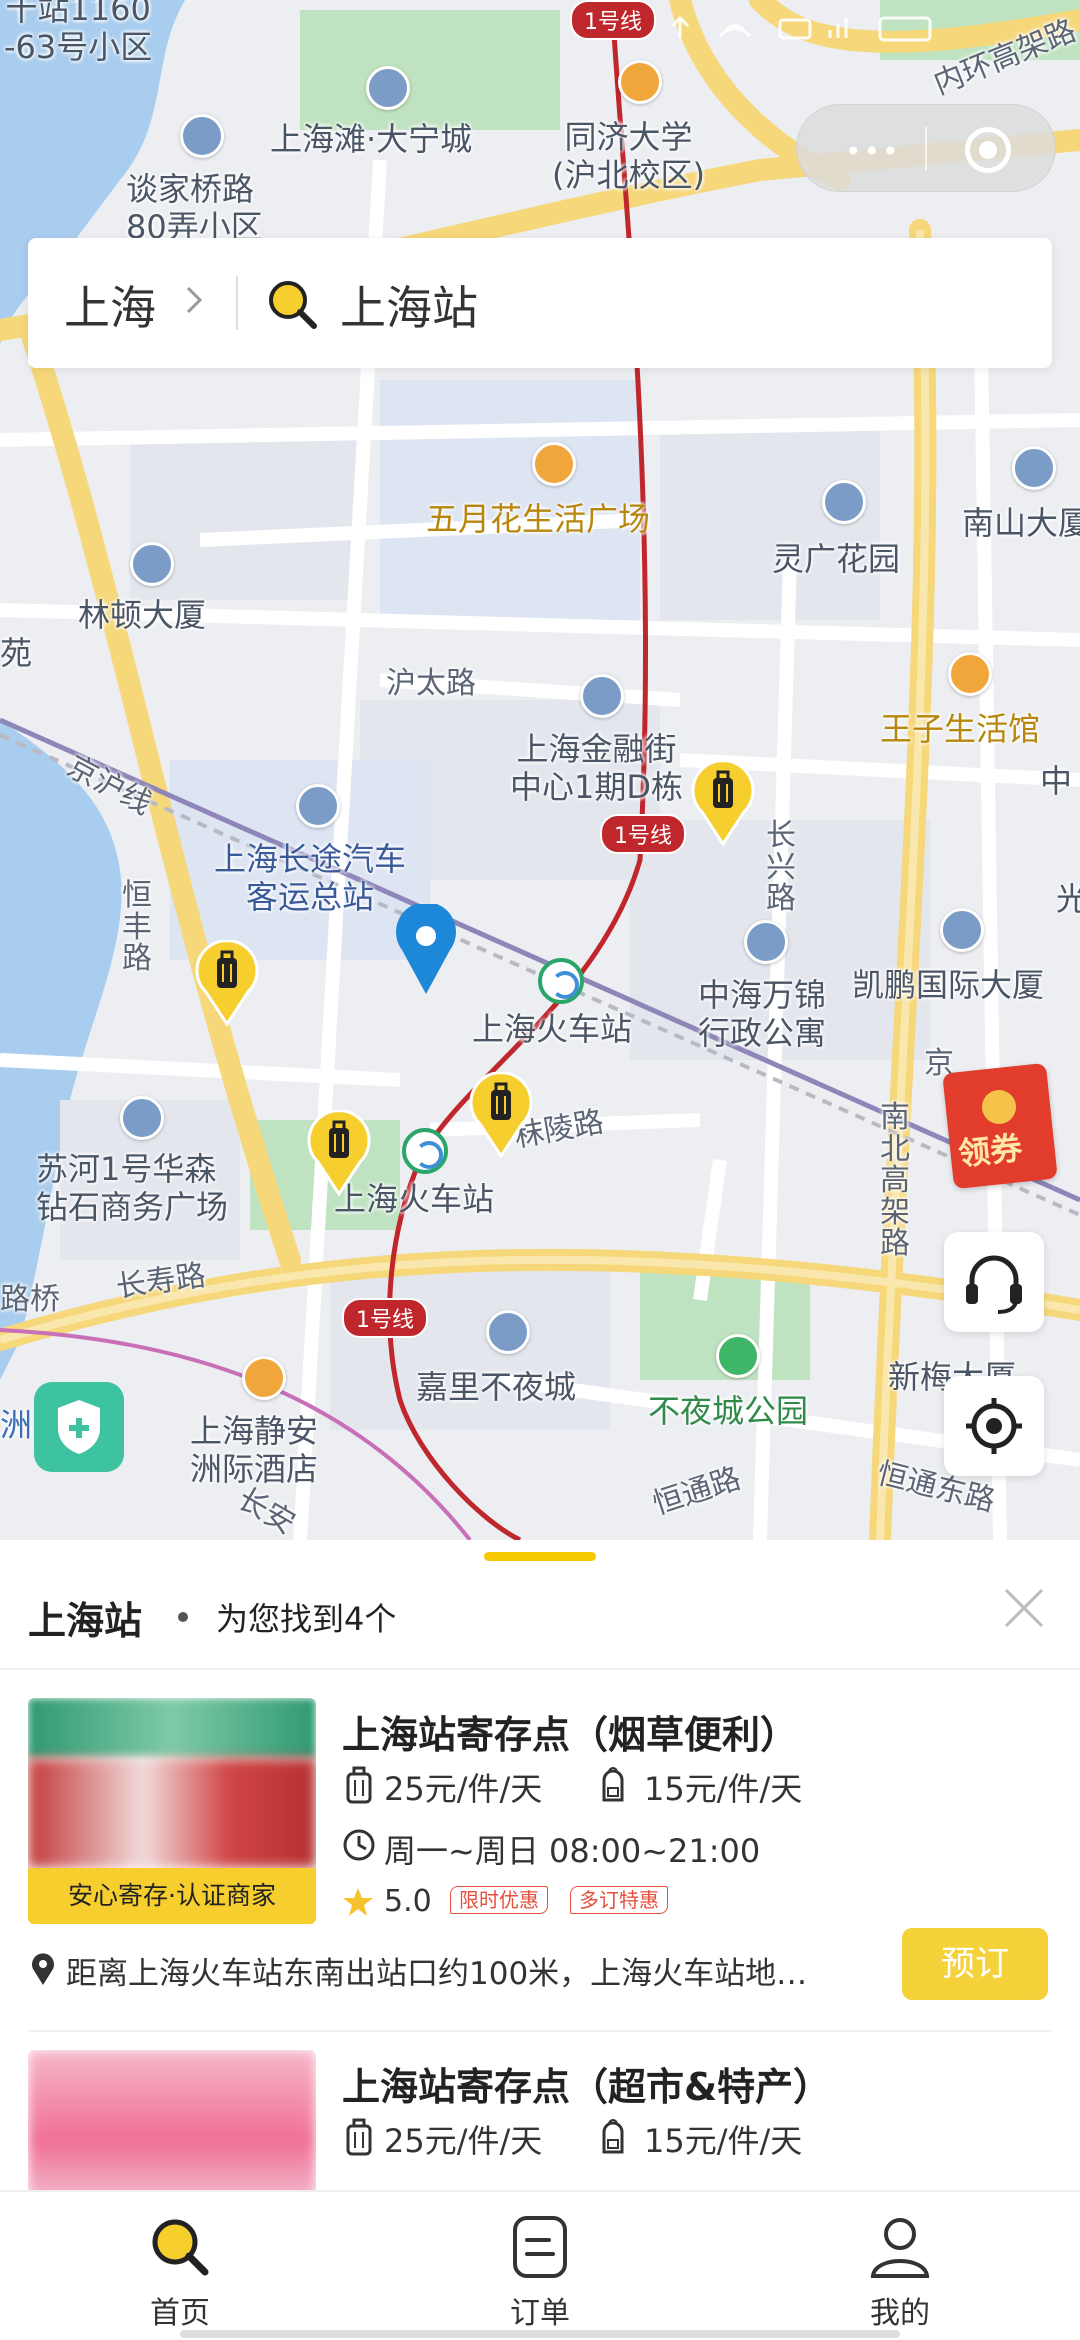 This screenshot has height=2340, width=1080. What do you see at coordinates (540, 303) in the screenshot?
I see `search-bar: 上海 上海站` at bounding box center [540, 303].